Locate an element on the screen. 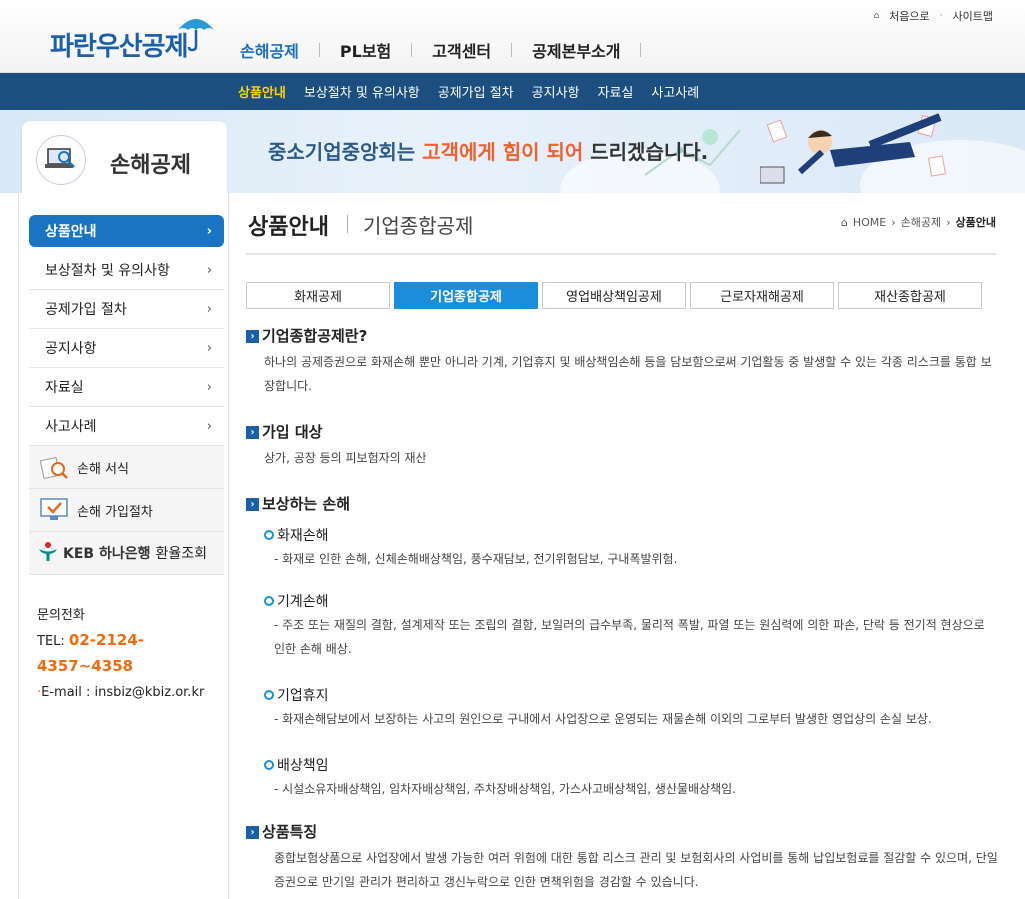  quick-link-join-process: 손해 가입절차 is located at coordinates (126, 510).